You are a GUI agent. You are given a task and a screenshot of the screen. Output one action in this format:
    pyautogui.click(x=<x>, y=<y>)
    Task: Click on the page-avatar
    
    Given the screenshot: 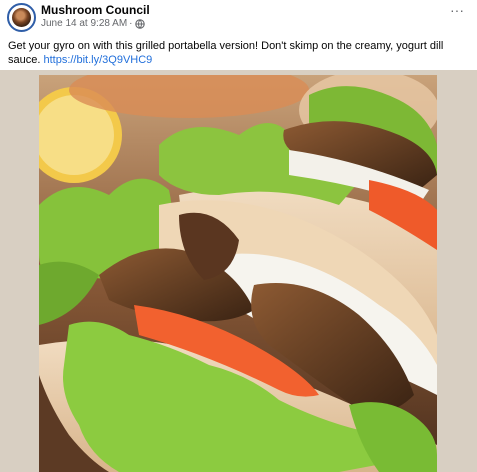 What is the action you would take?
    pyautogui.click(x=21, y=17)
    